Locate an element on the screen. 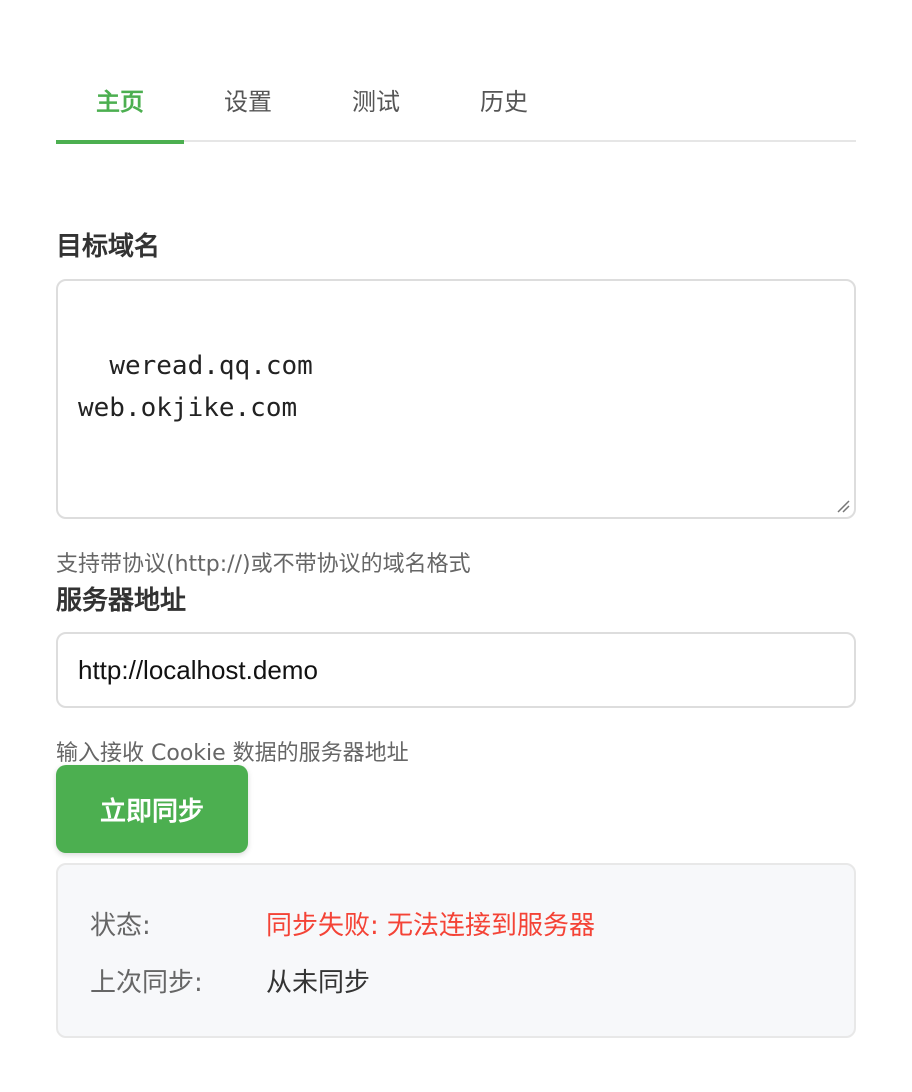 The image size is (912, 1092). tab-bar: 主页 设置 测试 历史 is located at coordinates (456, 100).